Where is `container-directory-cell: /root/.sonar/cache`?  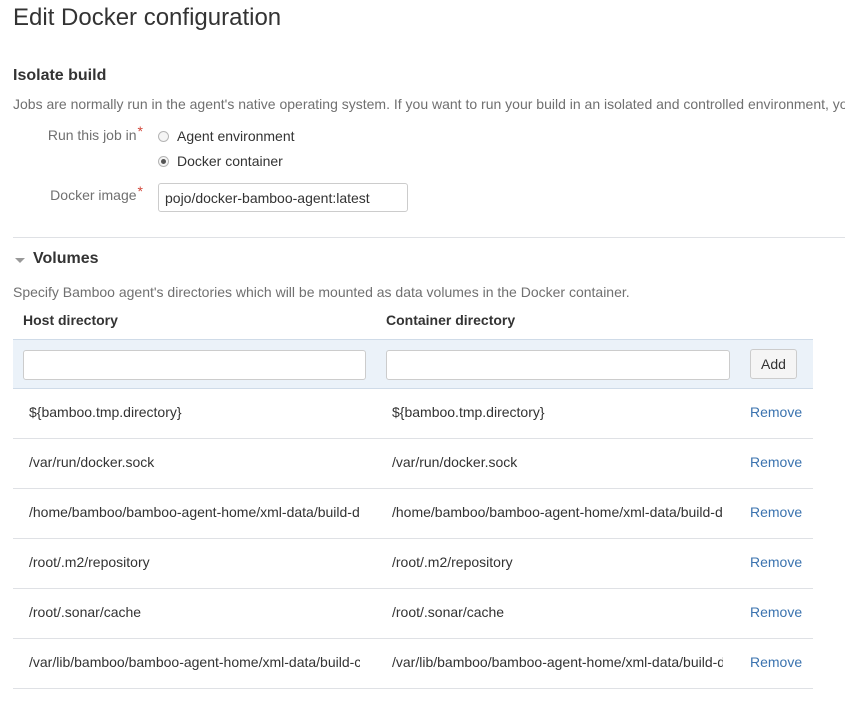 container-directory-cell: /root/.sonar/cache is located at coordinates (448, 612).